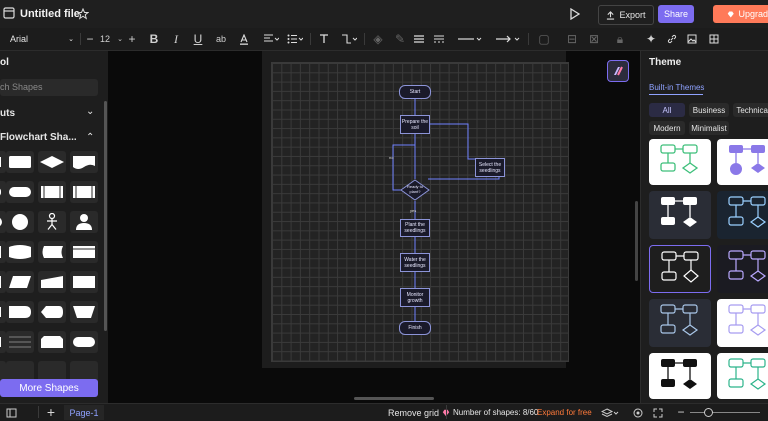 This screenshot has width=768, height=421. I want to click on line-weight-icon, so click(419, 39).